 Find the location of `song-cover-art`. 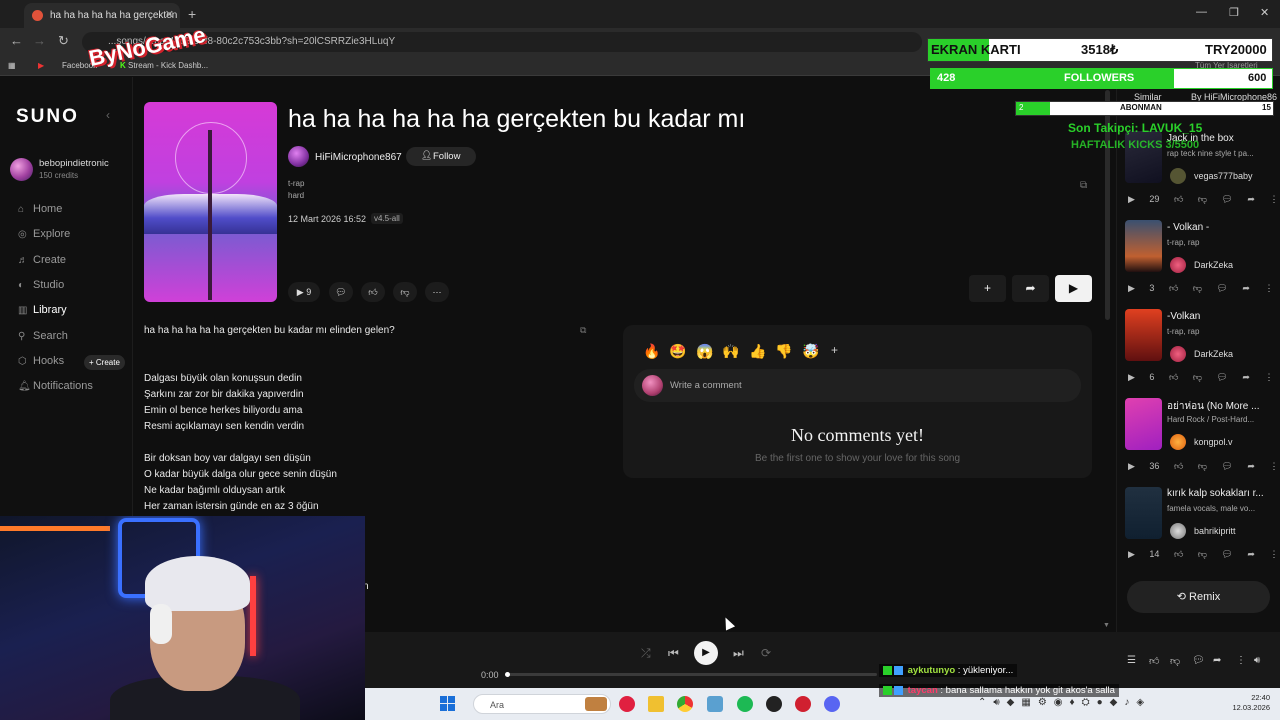

song-cover-art is located at coordinates (210, 202).